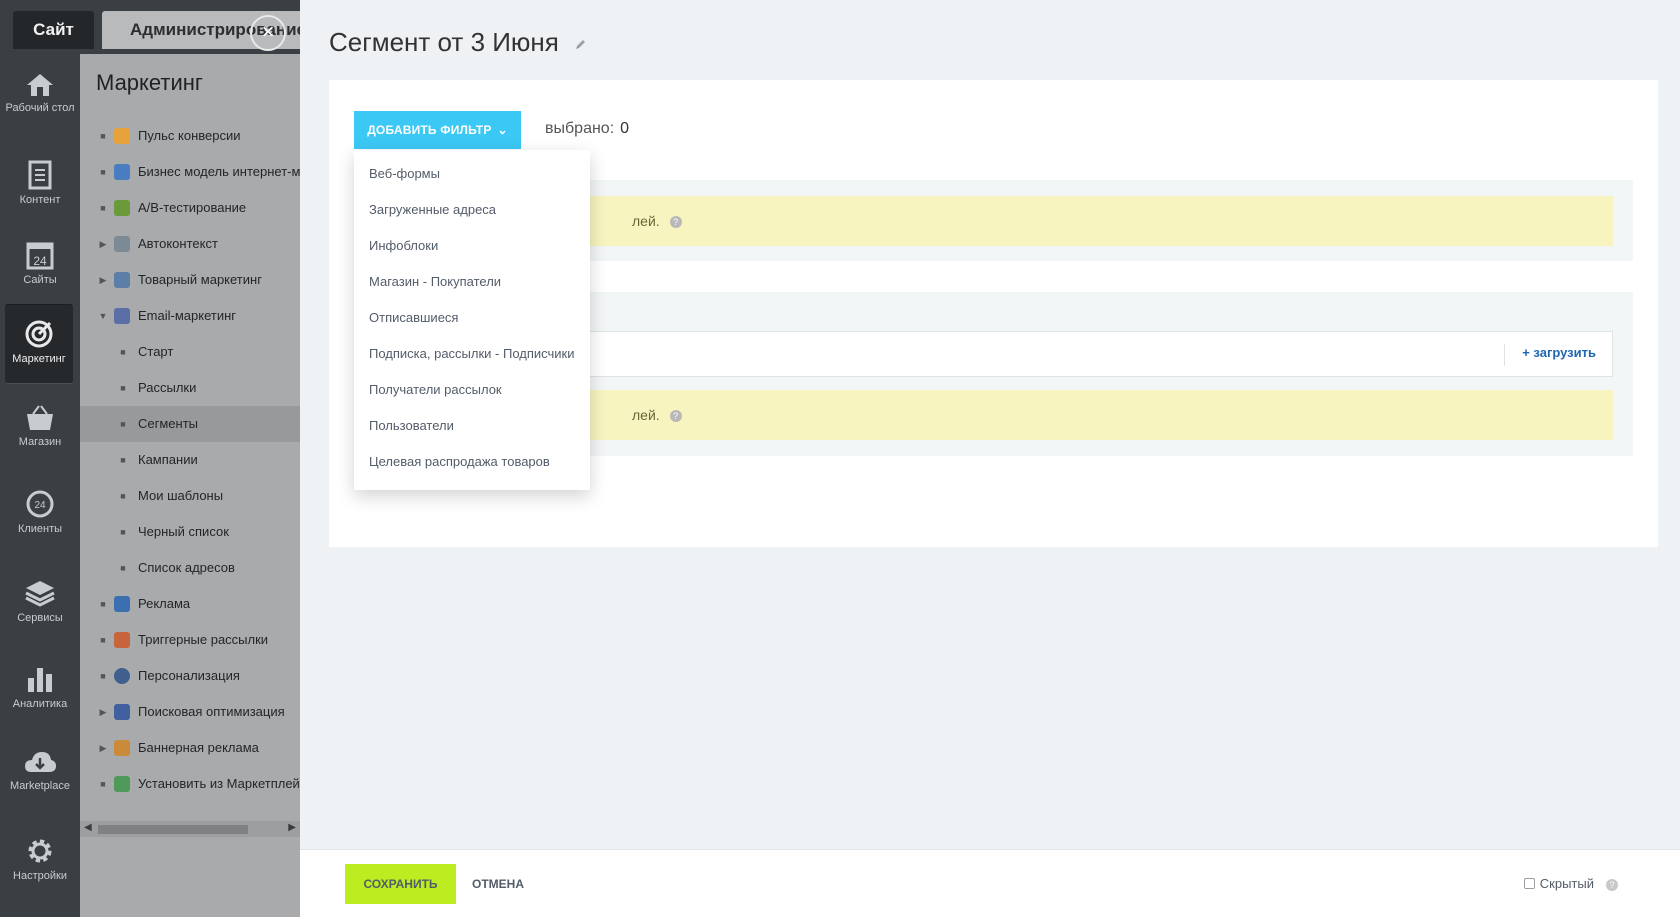  I want to click on checkbox-icon, so click(1529, 883).